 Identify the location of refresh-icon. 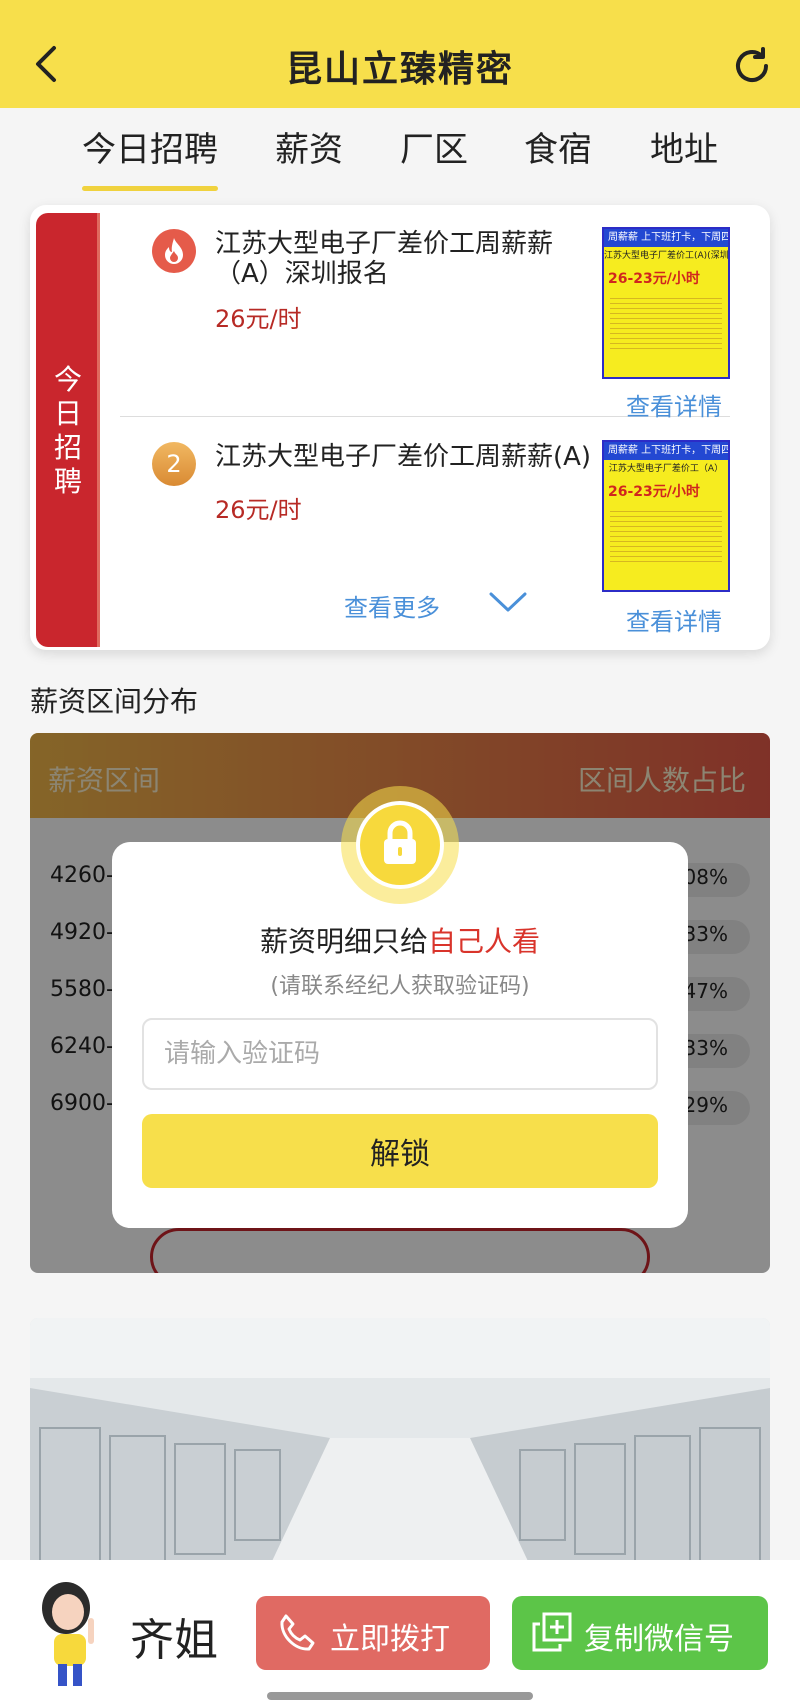
(752, 66).